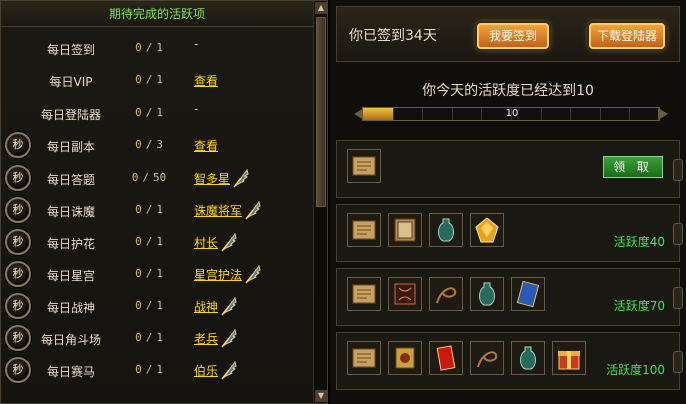 This screenshot has width=686, height=404. Describe the element at coordinates (405, 230) in the screenshot. I see `book-icon` at that location.